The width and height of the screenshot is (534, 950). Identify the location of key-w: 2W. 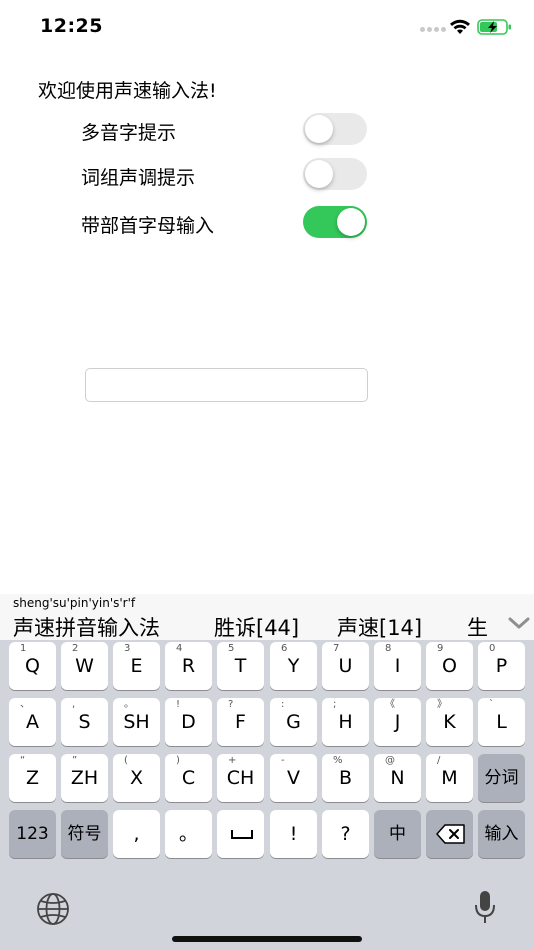
(84, 666).